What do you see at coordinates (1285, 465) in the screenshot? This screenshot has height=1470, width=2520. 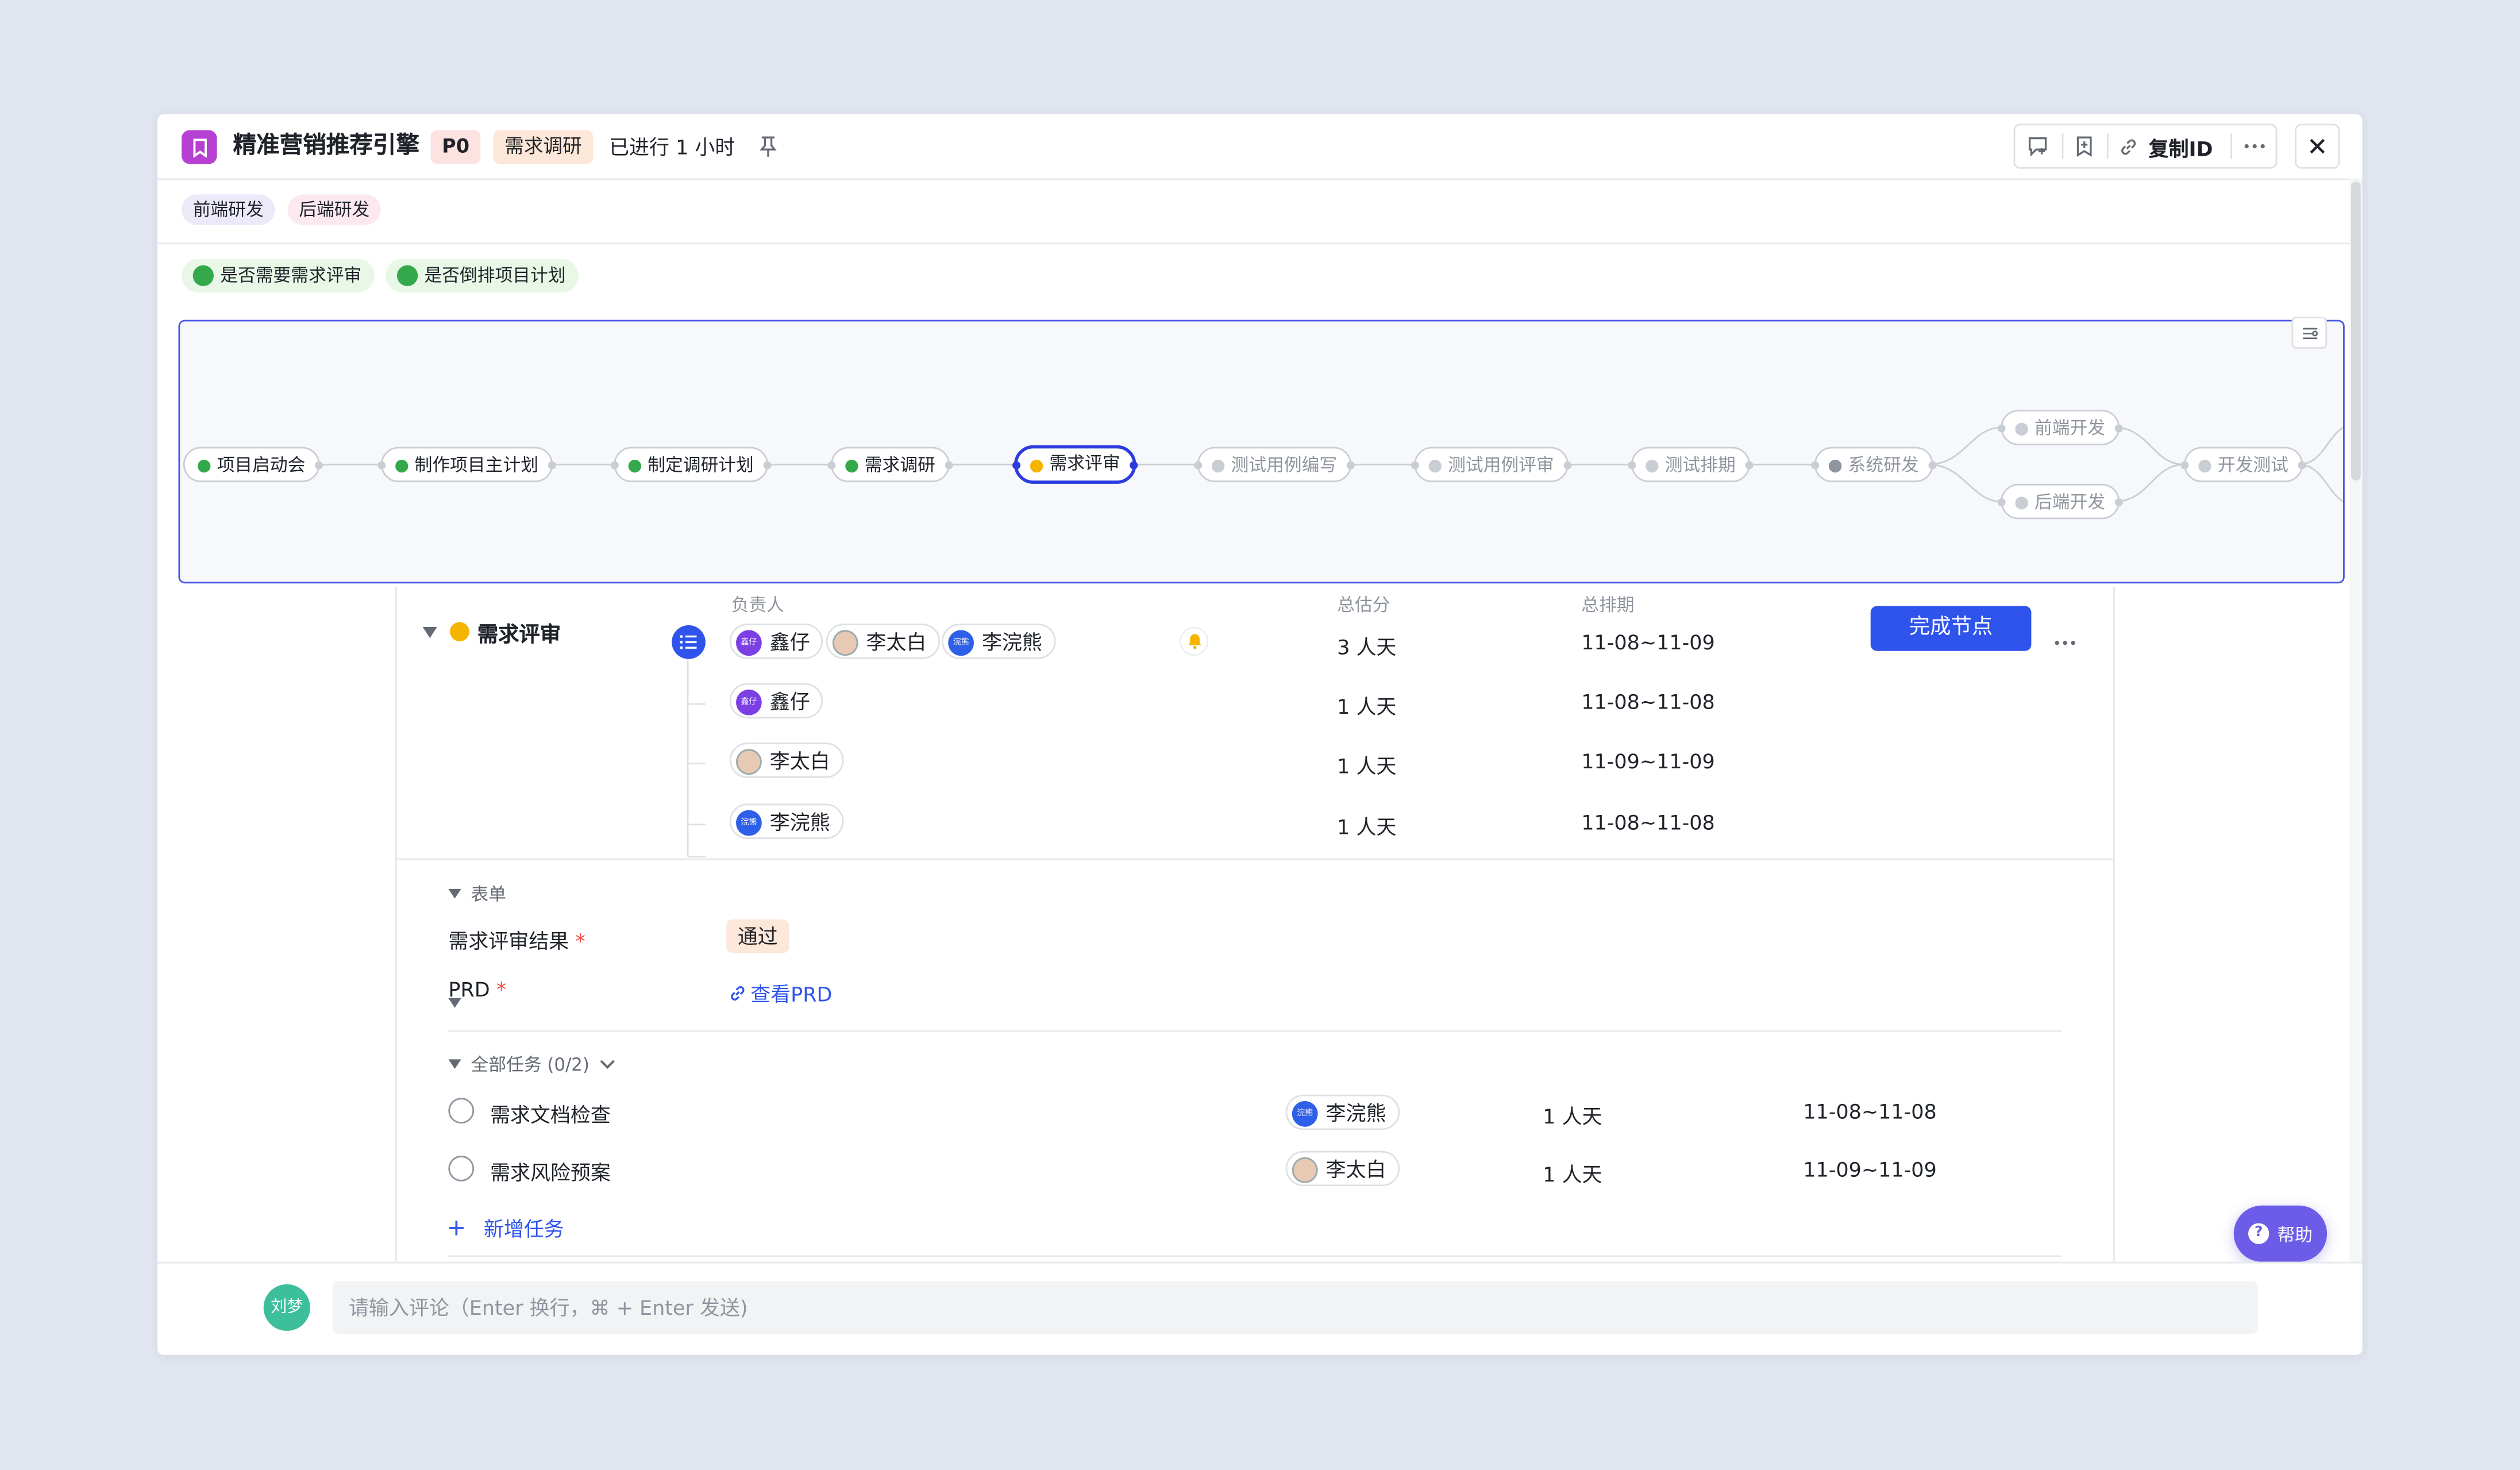 I see `flow-node-label: 测试用例编写` at bounding box center [1285, 465].